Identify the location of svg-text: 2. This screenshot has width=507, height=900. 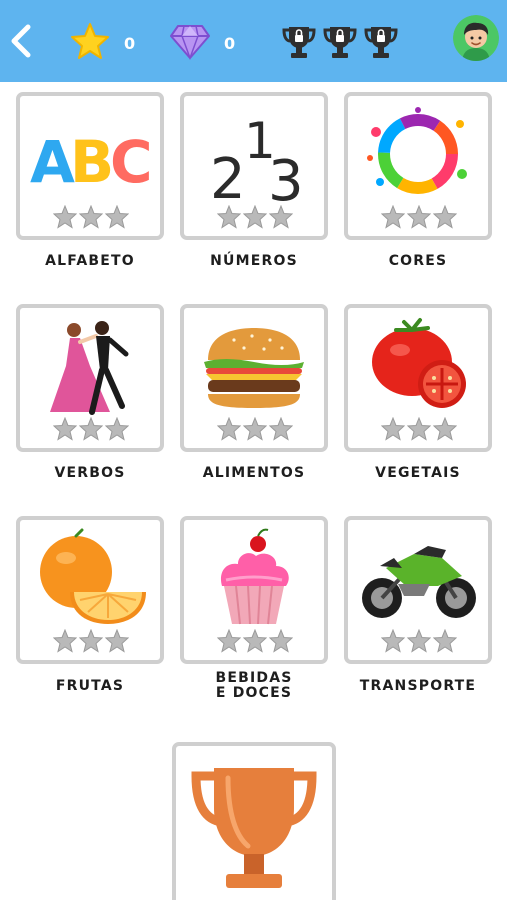
(228, 175).